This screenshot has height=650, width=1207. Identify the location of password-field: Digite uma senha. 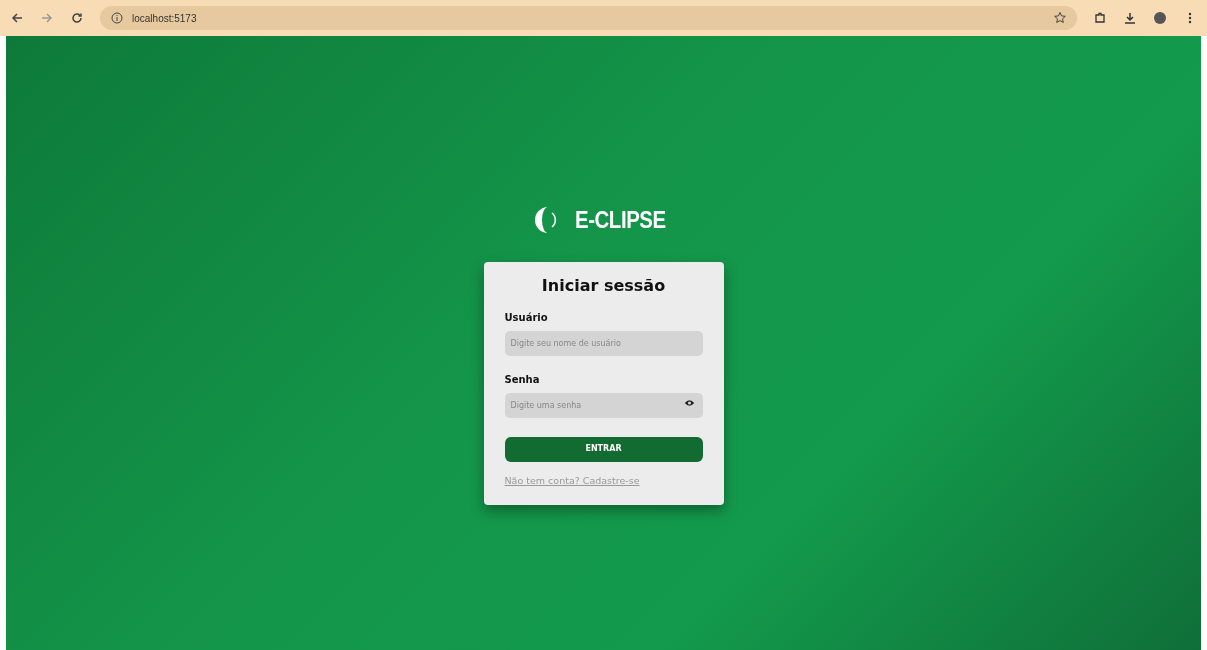
(603, 405).